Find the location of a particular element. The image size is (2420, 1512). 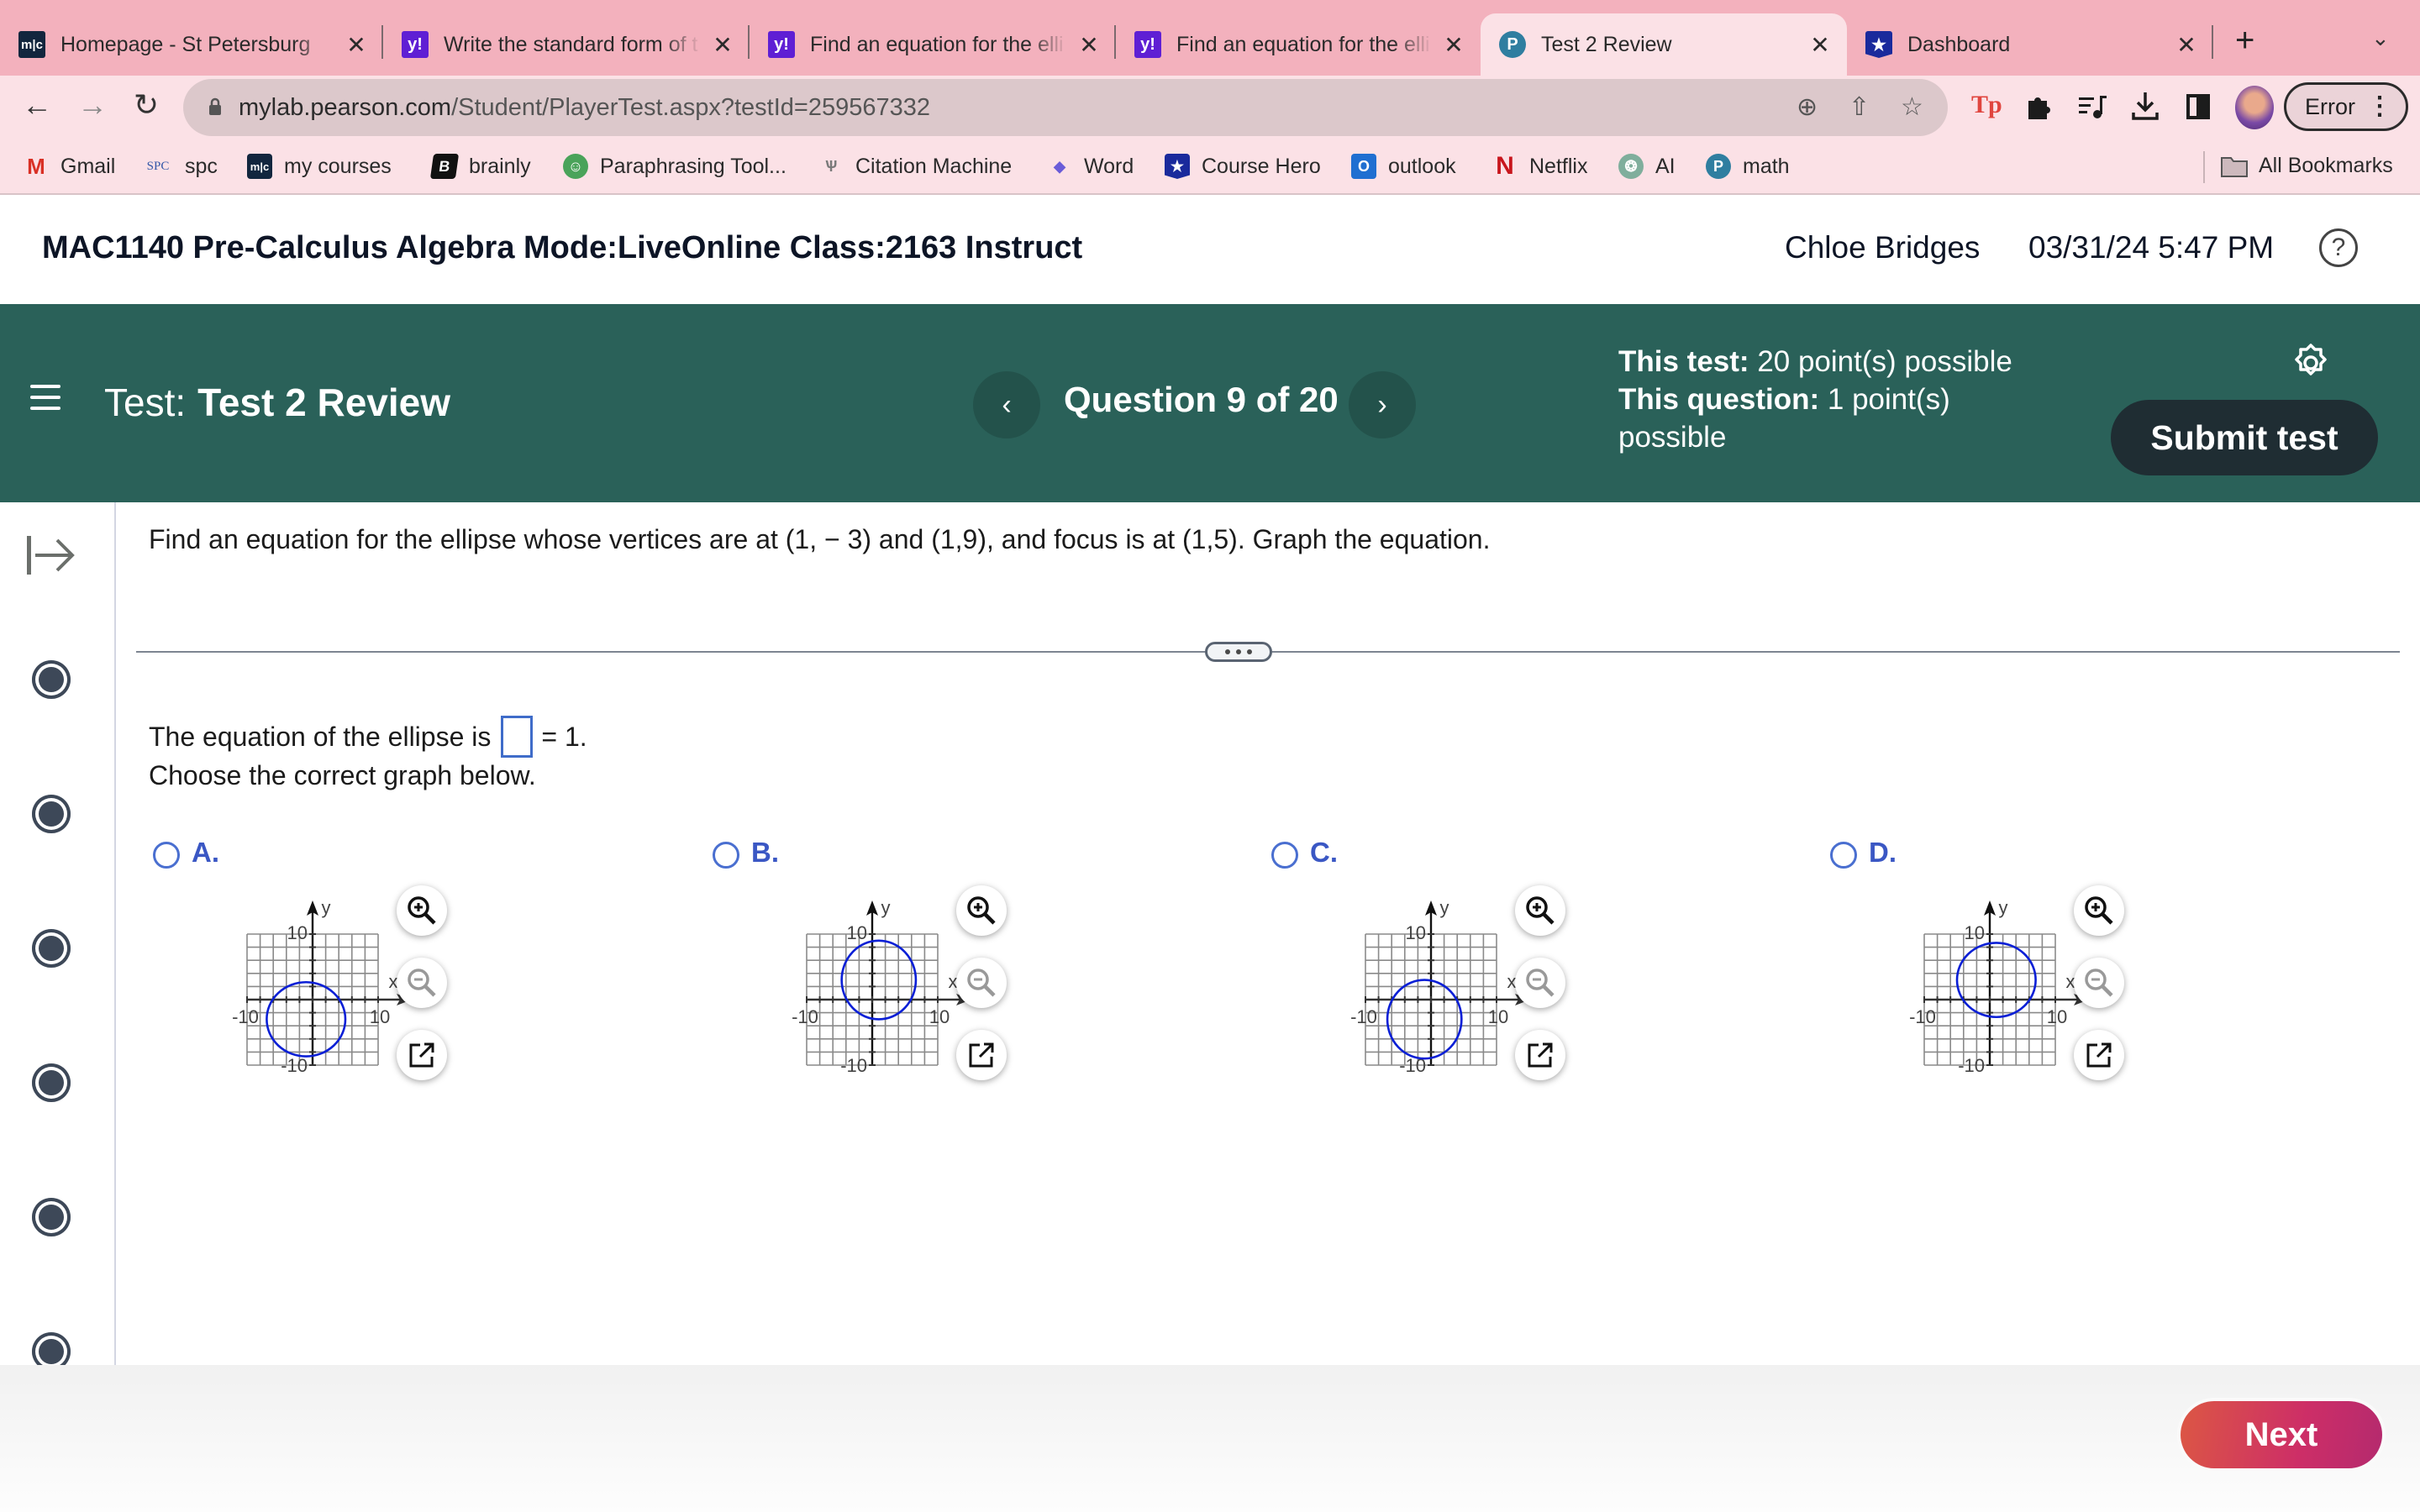

reload-button: ↻ is located at coordinates (146, 105).